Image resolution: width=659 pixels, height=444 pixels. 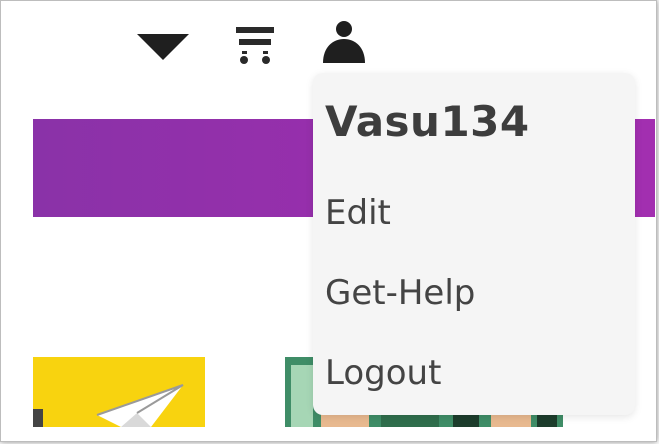 What do you see at coordinates (163, 47) in the screenshot?
I see `caret-down-icon` at bounding box center [163, 47].